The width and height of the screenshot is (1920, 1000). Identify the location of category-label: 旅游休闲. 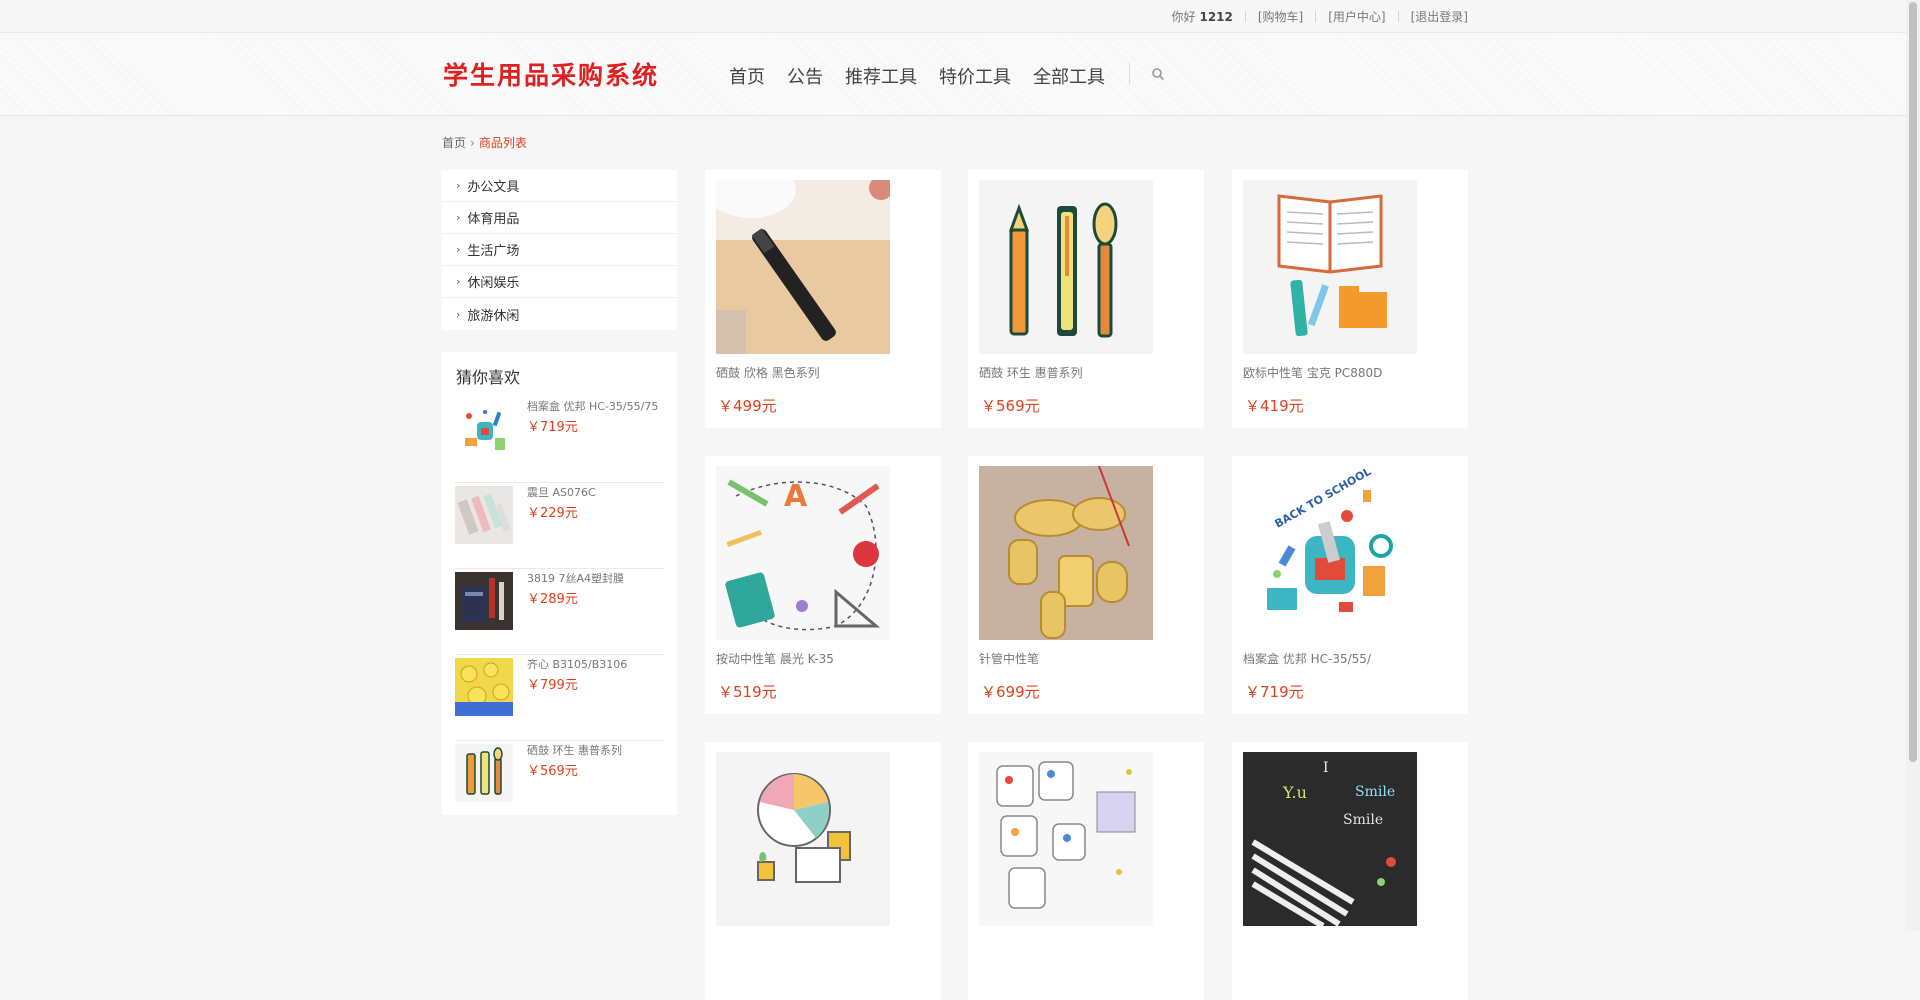
(493, 316).